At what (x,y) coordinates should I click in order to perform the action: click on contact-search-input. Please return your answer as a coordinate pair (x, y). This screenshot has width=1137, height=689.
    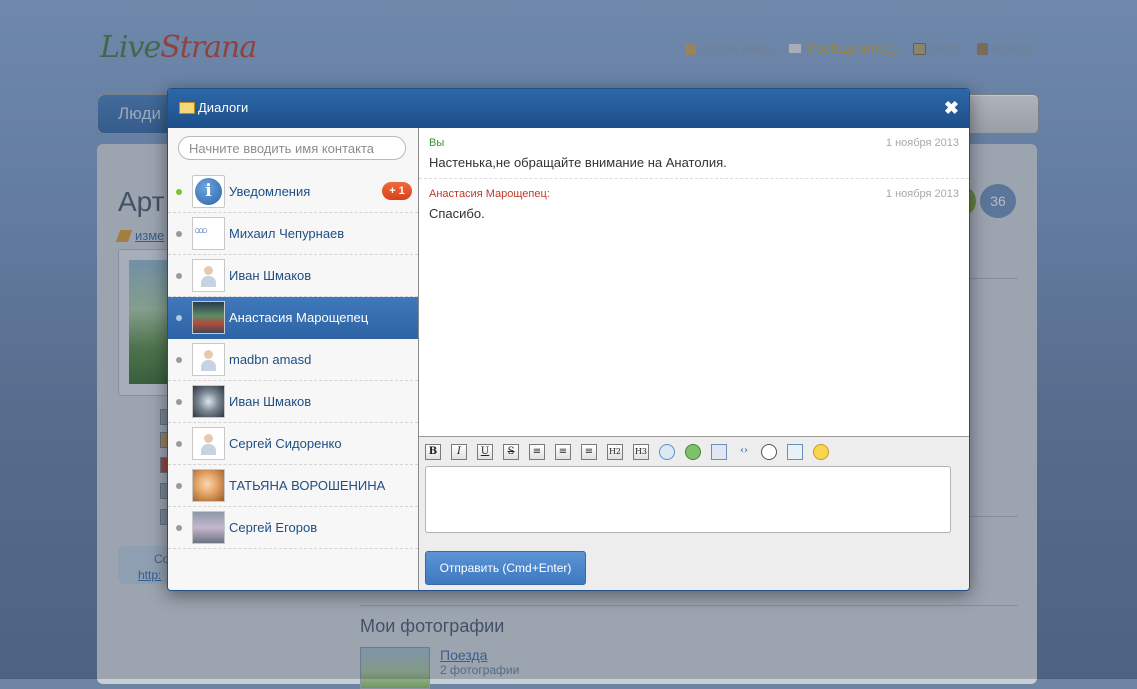
    Looking at the image, I should click on (292, 148).